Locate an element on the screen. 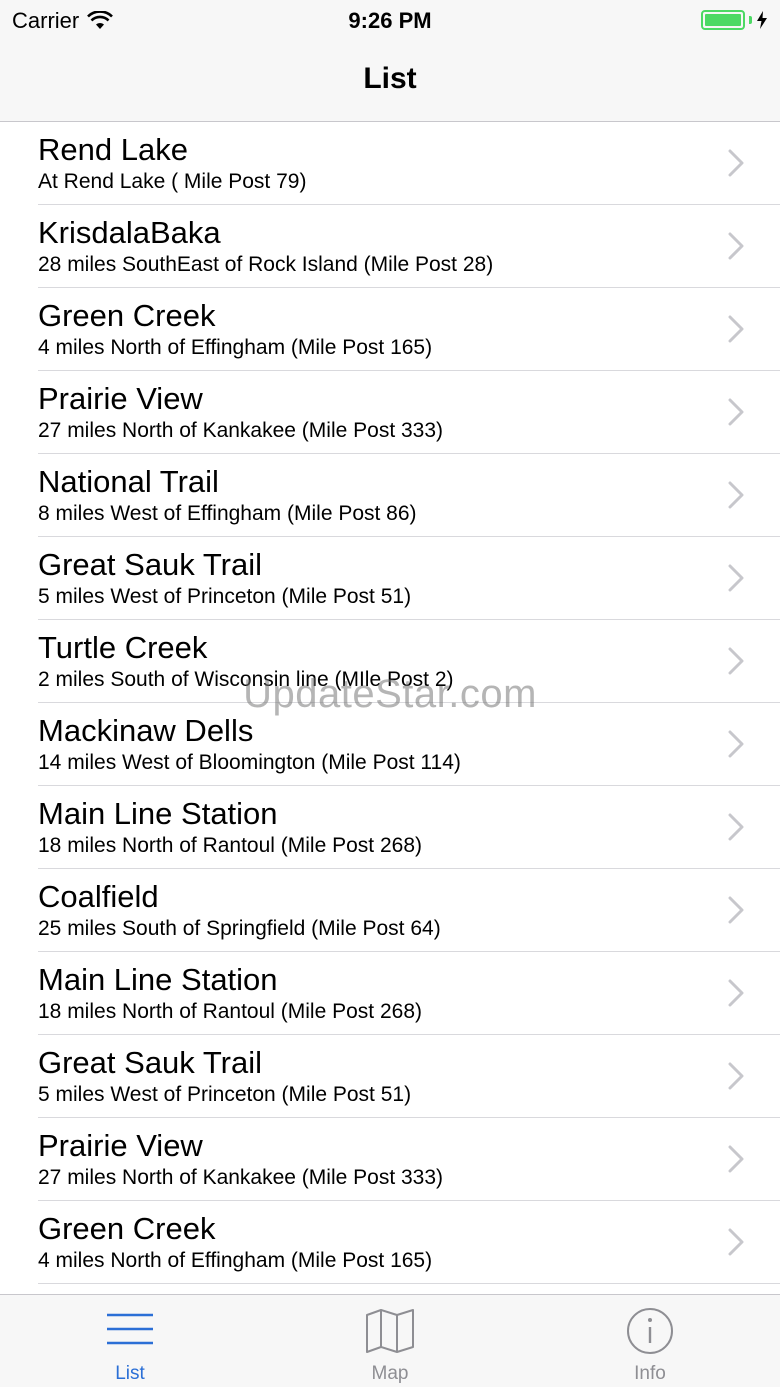  list-item-title: KrisdalaBaka is located at coordinates (129, 232).